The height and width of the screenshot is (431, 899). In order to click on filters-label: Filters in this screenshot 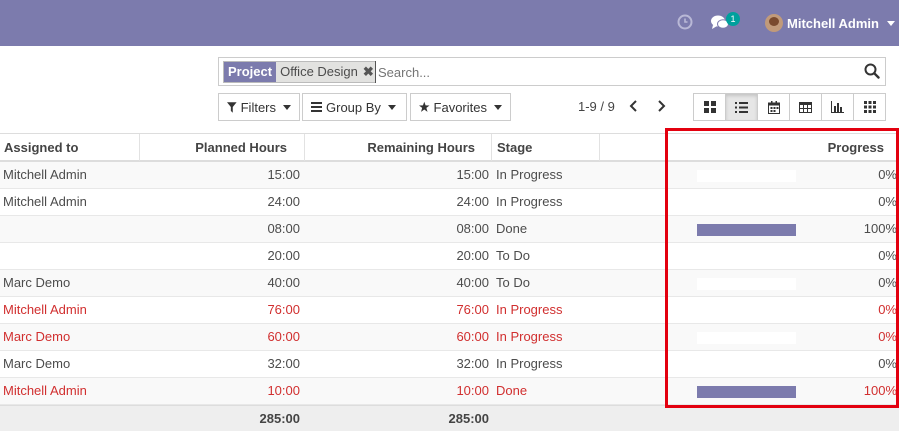, I will do `click(258, 107)`.